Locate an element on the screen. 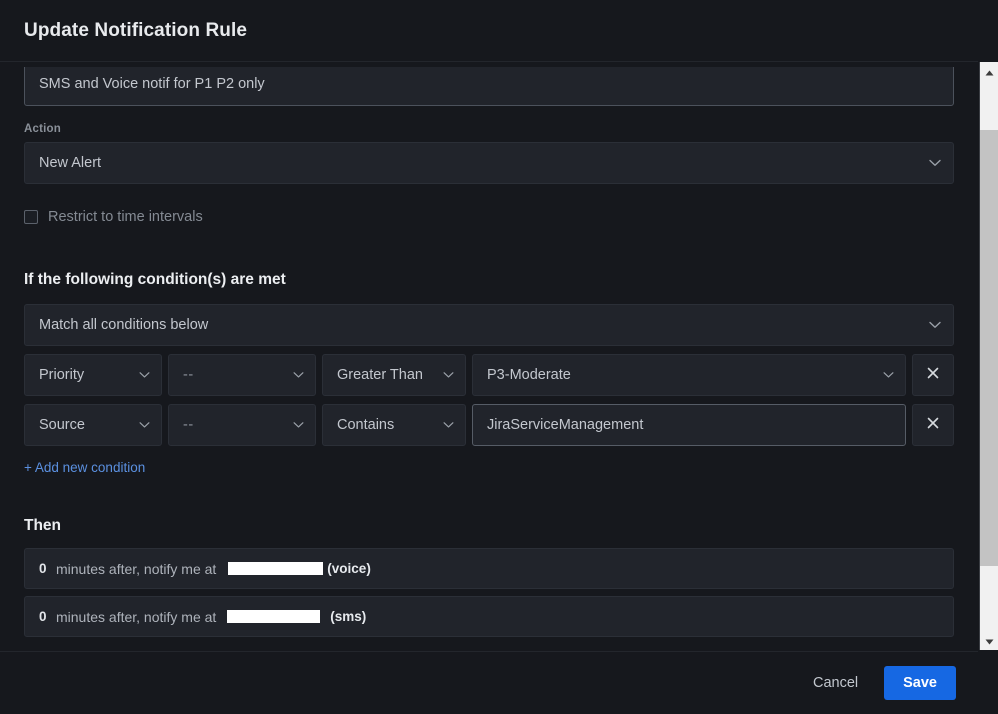  rule-name-value: SMS and Voice notif for P1 P2 only is located at coordinates (152, 84).